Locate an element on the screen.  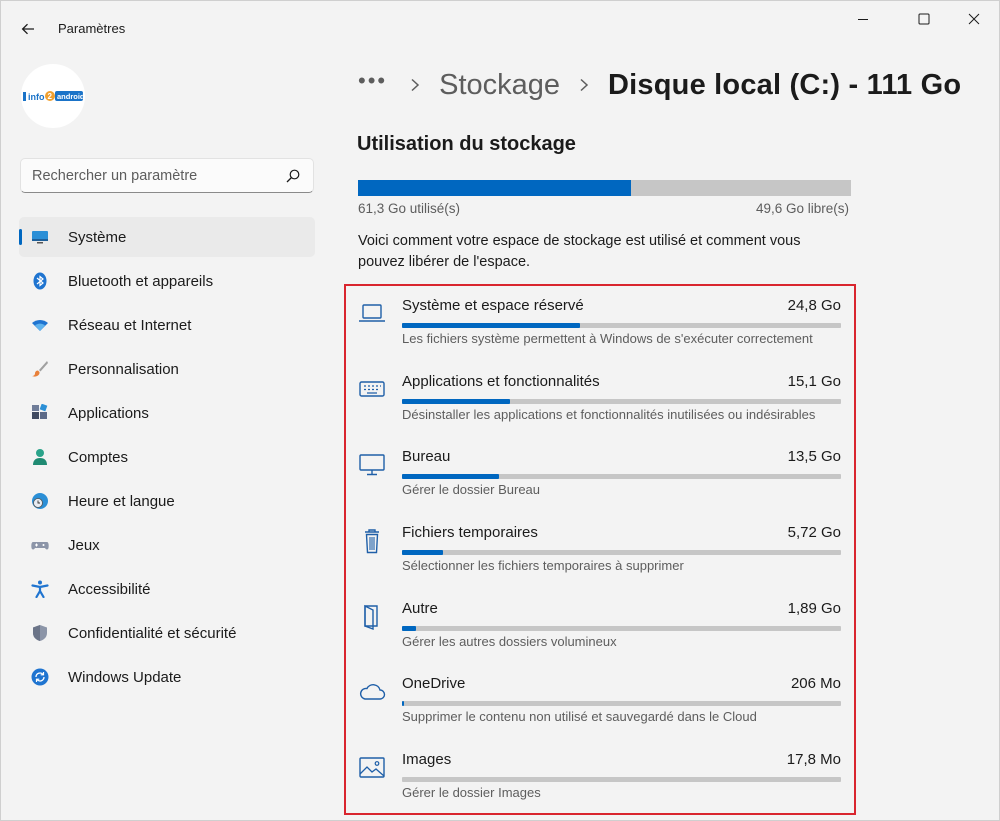
category-name: Applications et fonctionnalités is located at coordinates (501, 381).